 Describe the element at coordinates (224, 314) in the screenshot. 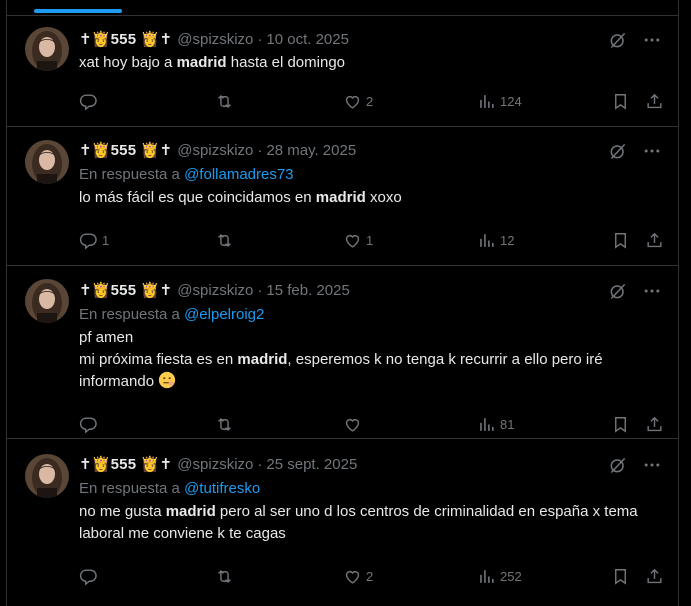

I see `mention-link: @elpelroig2` at that location.